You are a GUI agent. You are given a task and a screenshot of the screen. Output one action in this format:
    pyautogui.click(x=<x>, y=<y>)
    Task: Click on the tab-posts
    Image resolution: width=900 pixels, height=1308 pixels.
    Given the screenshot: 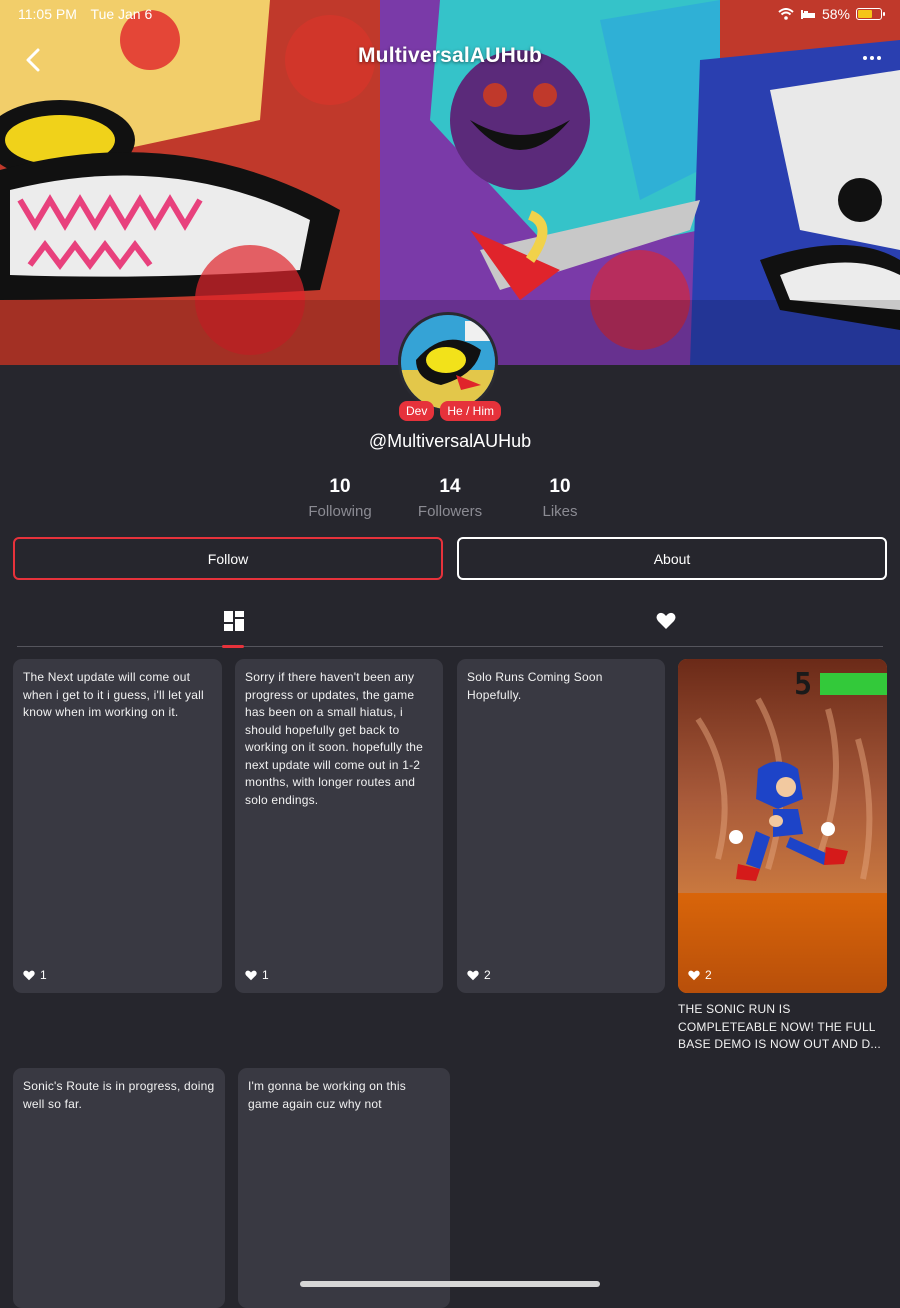 What is the action you would take?
    pyautogui.click(x=234, y=621)
    